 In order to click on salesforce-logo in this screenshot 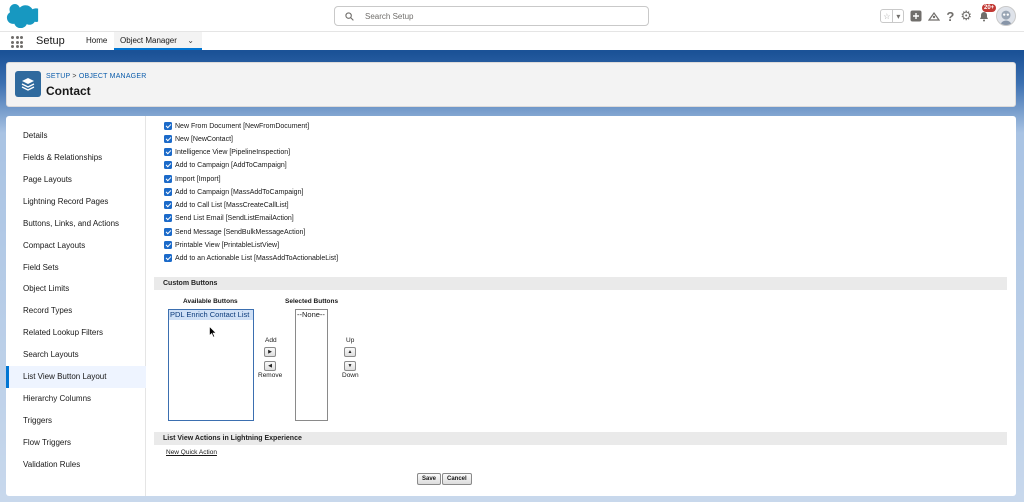, I will do `click(23, 16)`.